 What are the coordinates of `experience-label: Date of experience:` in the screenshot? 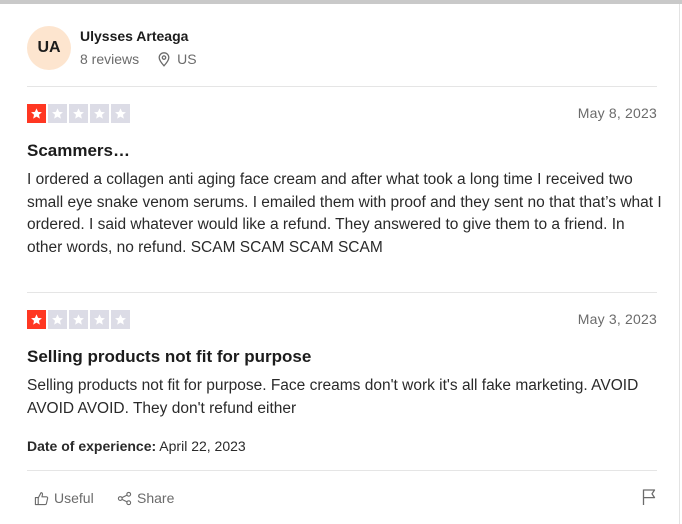 It's located at (92, 446).